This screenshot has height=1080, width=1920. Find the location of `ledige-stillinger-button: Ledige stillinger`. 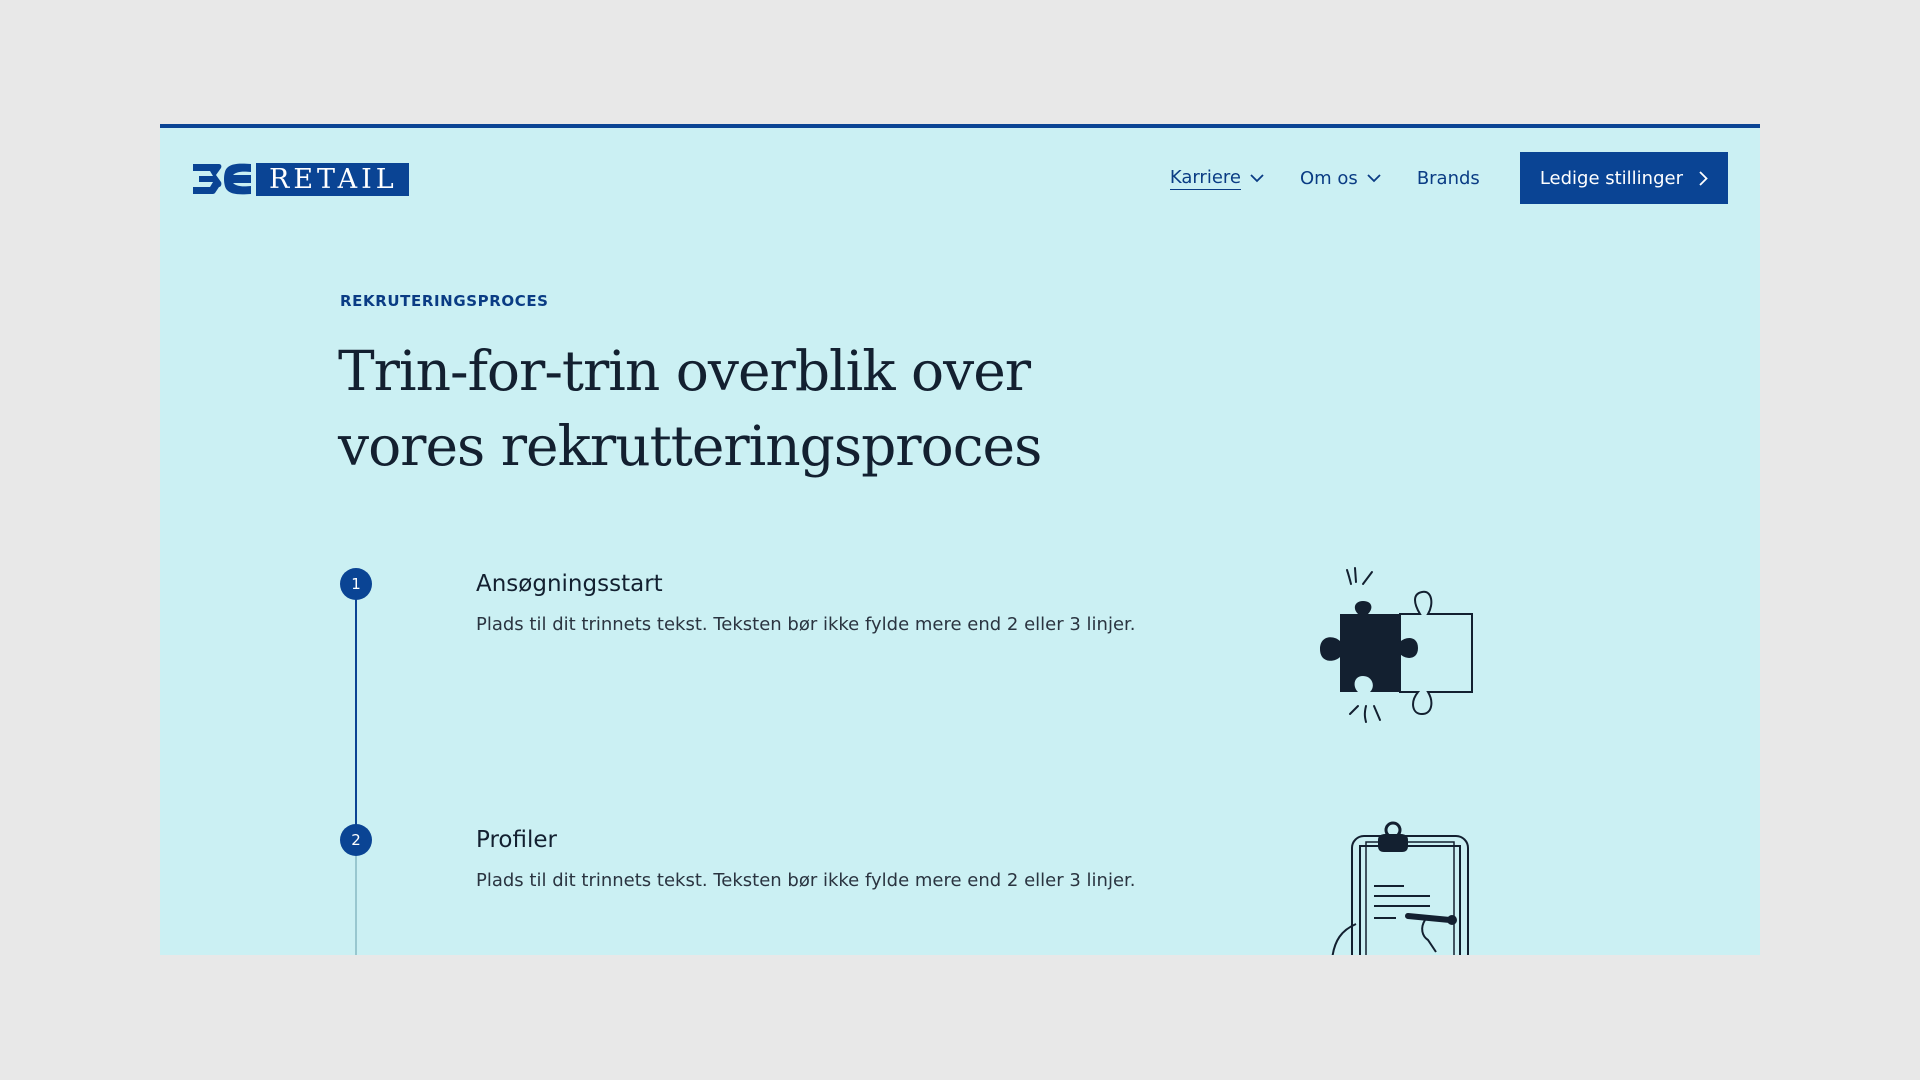

ledige-stillinger-button: Ledige stillinger is located at coordinates (1623, 178).